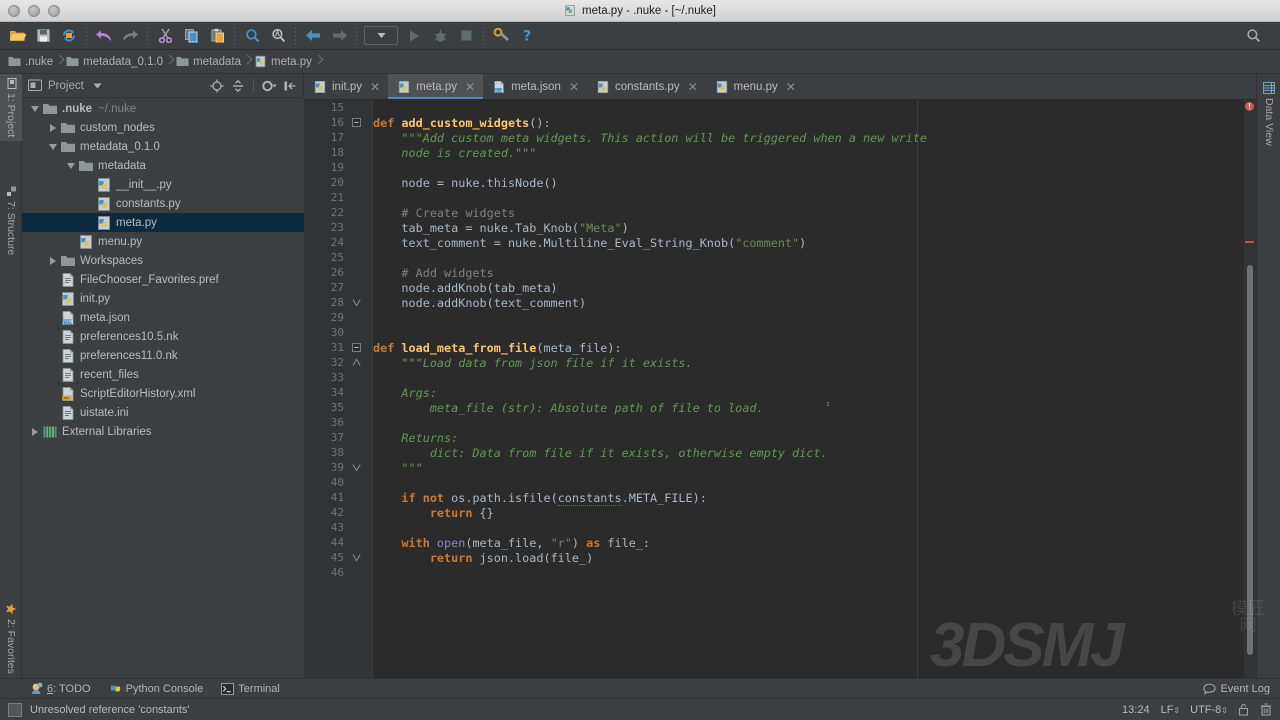  I want to click on tree-item: External Libraries, so click(163, 431).